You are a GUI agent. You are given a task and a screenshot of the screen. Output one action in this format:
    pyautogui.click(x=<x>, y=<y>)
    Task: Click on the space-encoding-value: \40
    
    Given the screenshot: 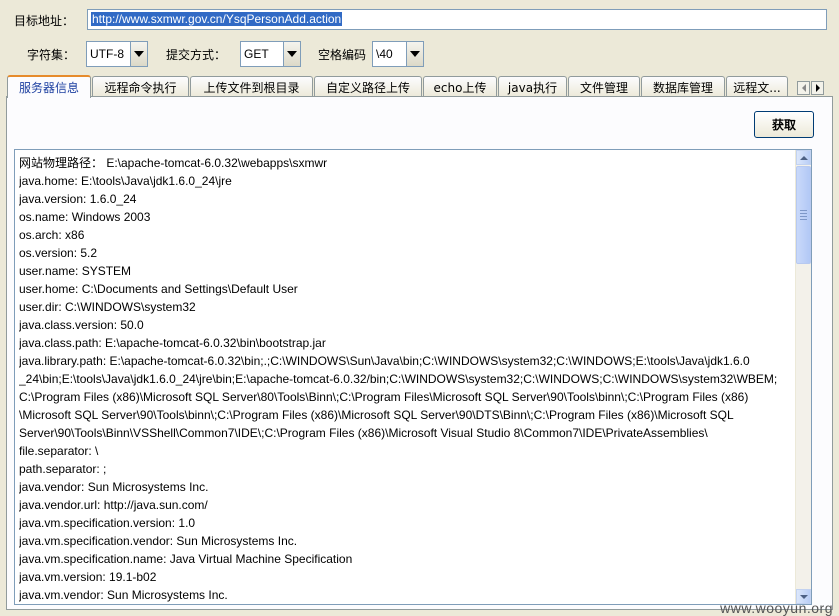 What is the action you would take?
    pyautogui.click(x=389, y=54)
    